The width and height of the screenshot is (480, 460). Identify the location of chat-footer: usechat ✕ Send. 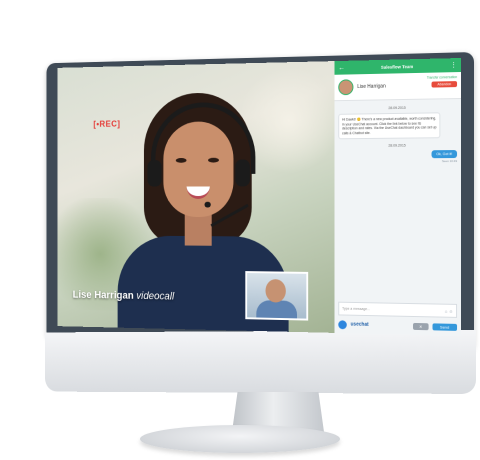
(397, 325).